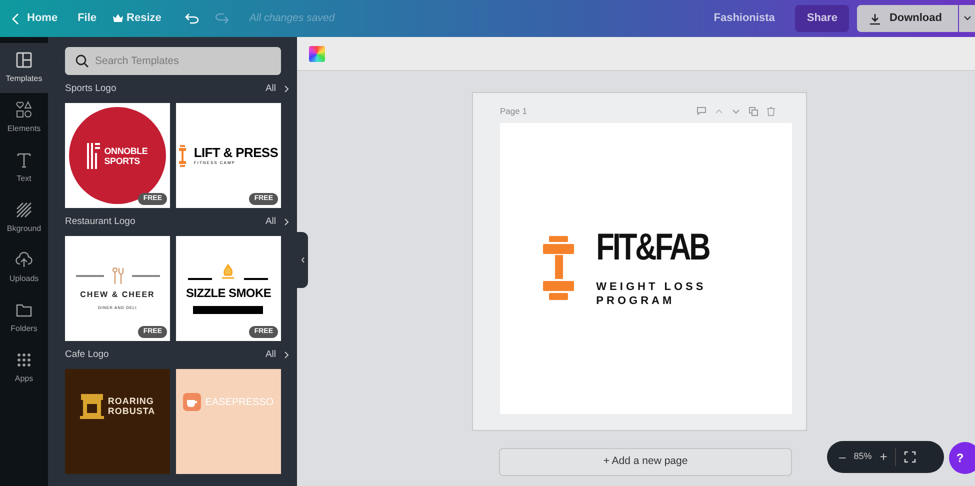 The image size is (975, 486). What do you see at coordinates (771, 111) in the screenshot?
I see `trash-icon` at bounding box center [771, 111].